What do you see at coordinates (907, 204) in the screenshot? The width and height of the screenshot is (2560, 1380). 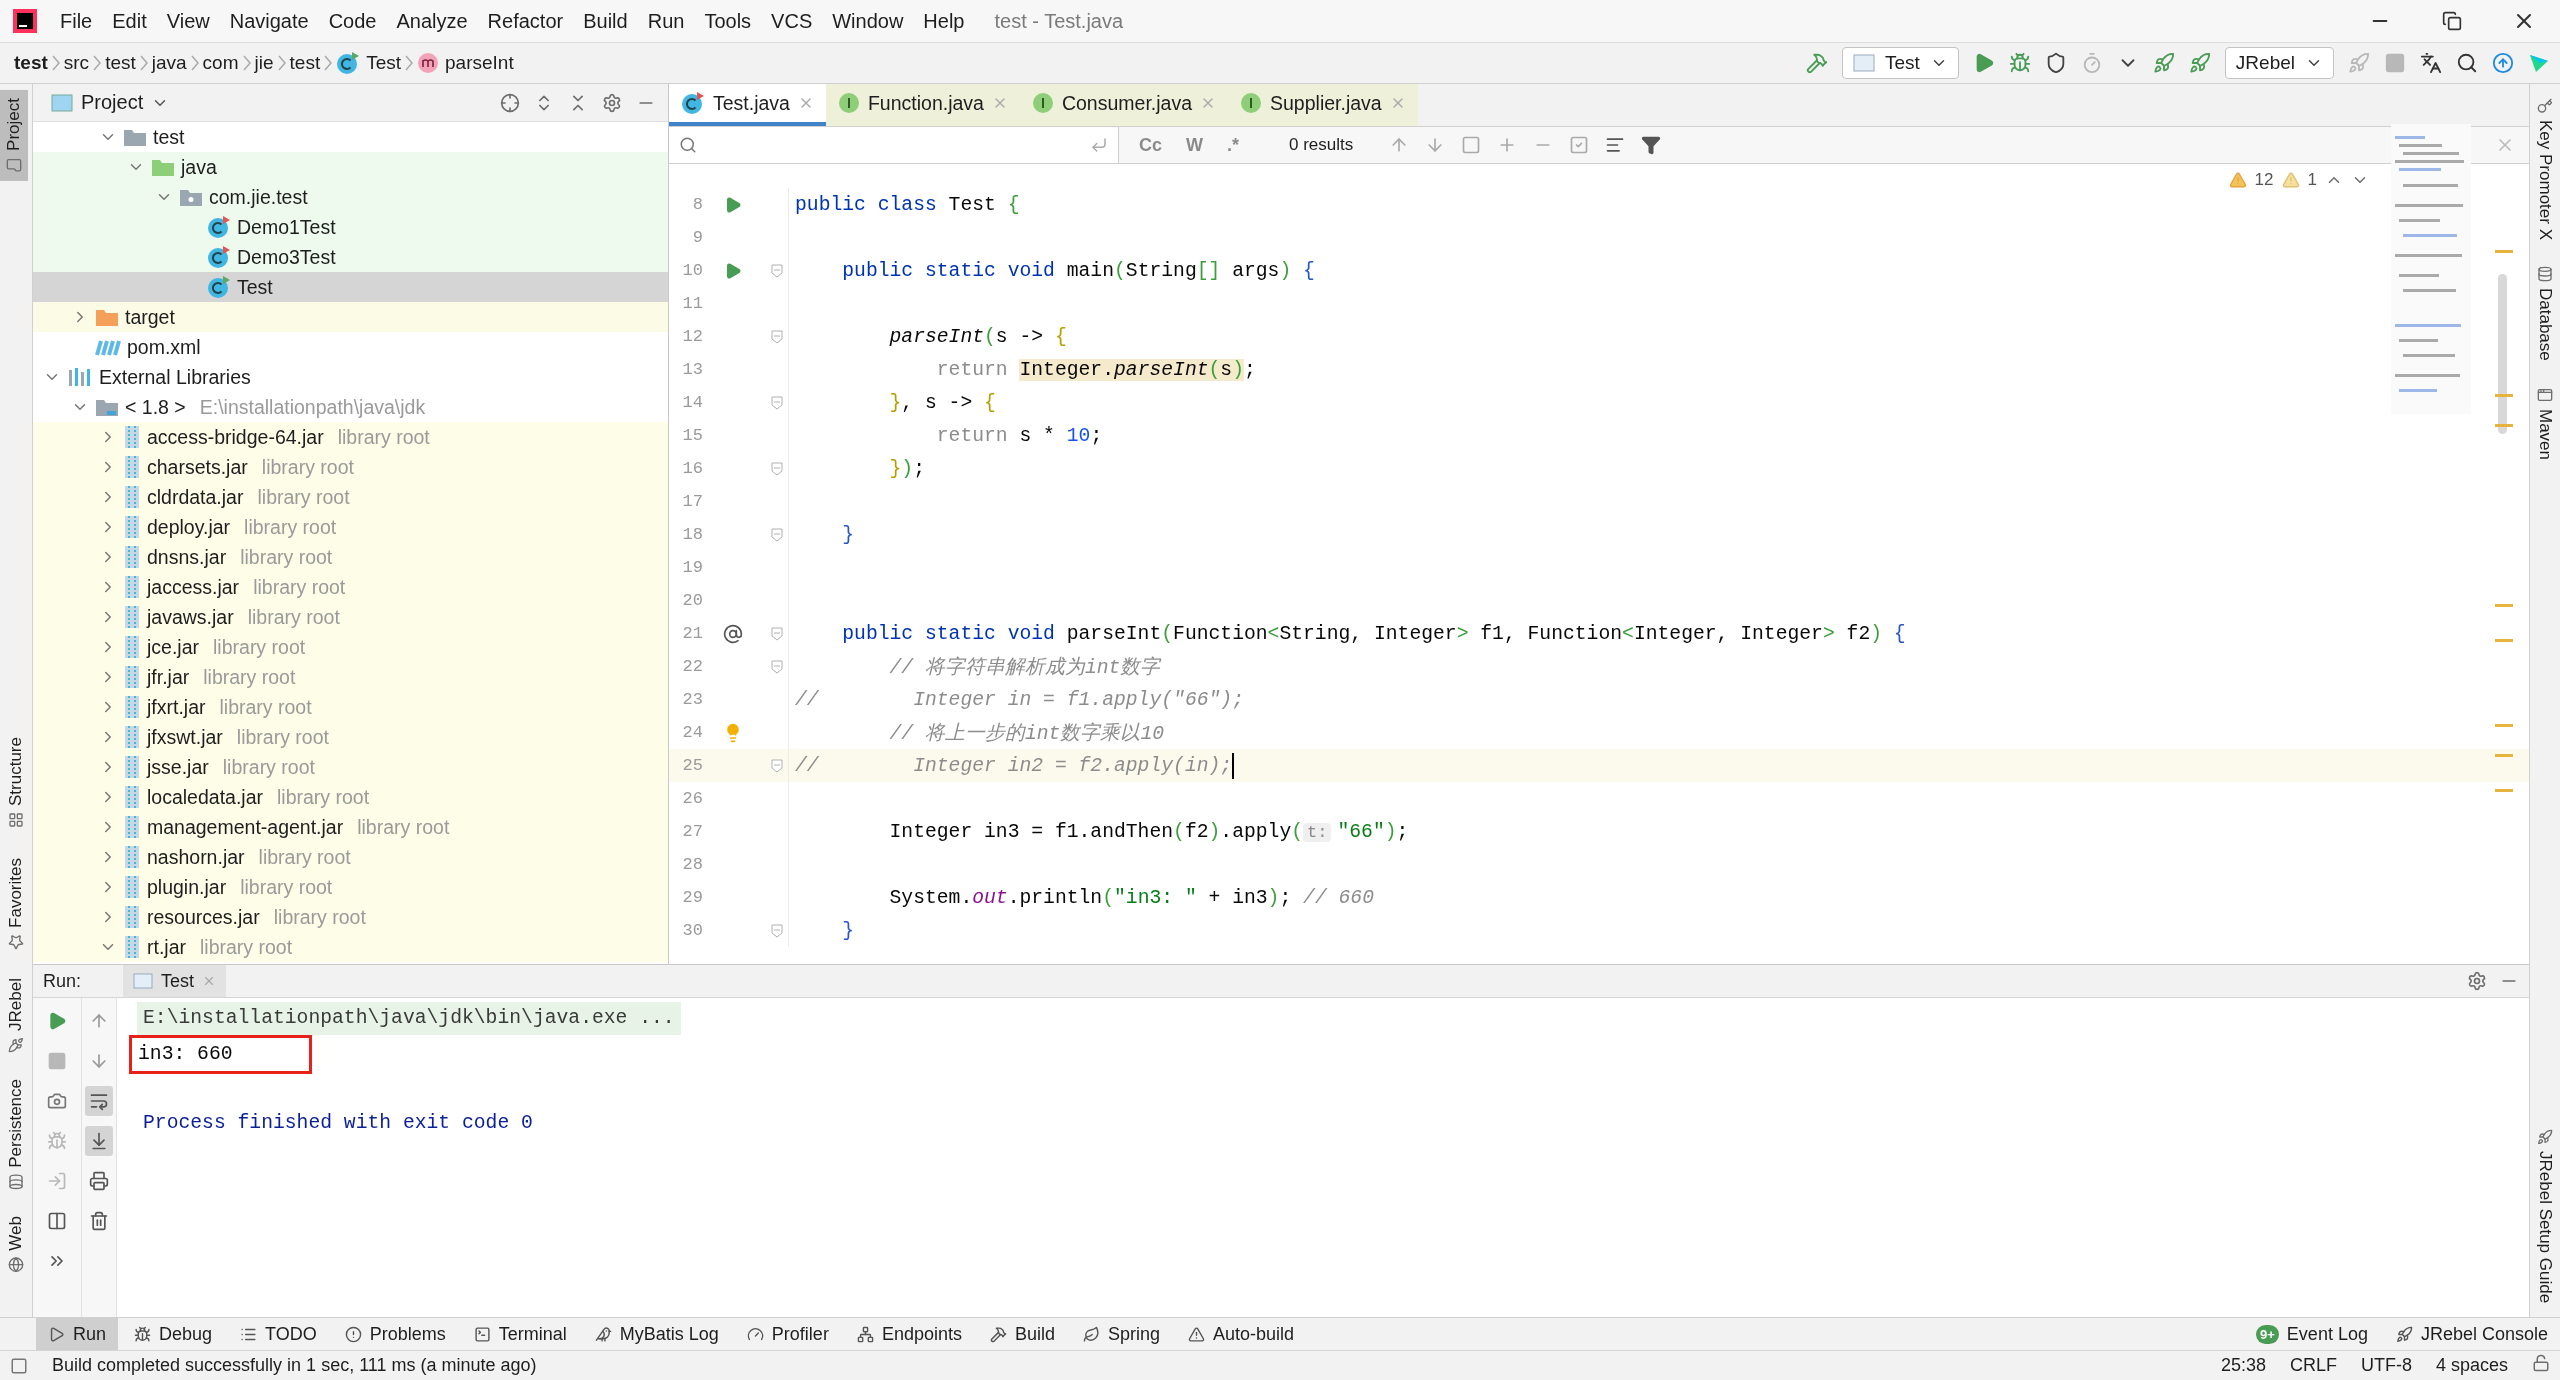 I see `code-line: public class Test {` at bounding box center [907, 204].